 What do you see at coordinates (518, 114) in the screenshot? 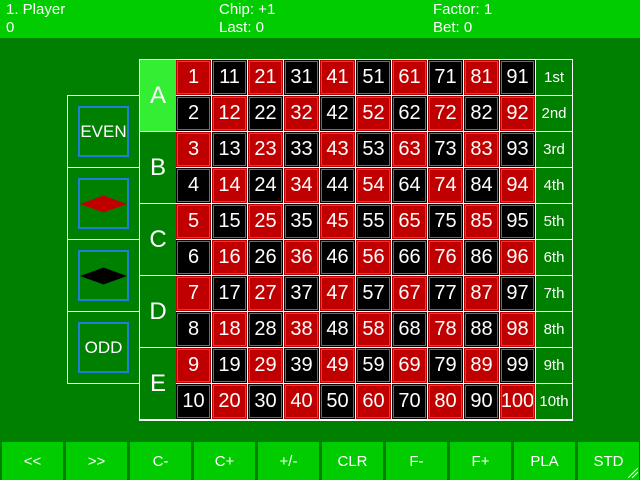
I see `number-cell-92: 92` at bounding box center [518, 114].